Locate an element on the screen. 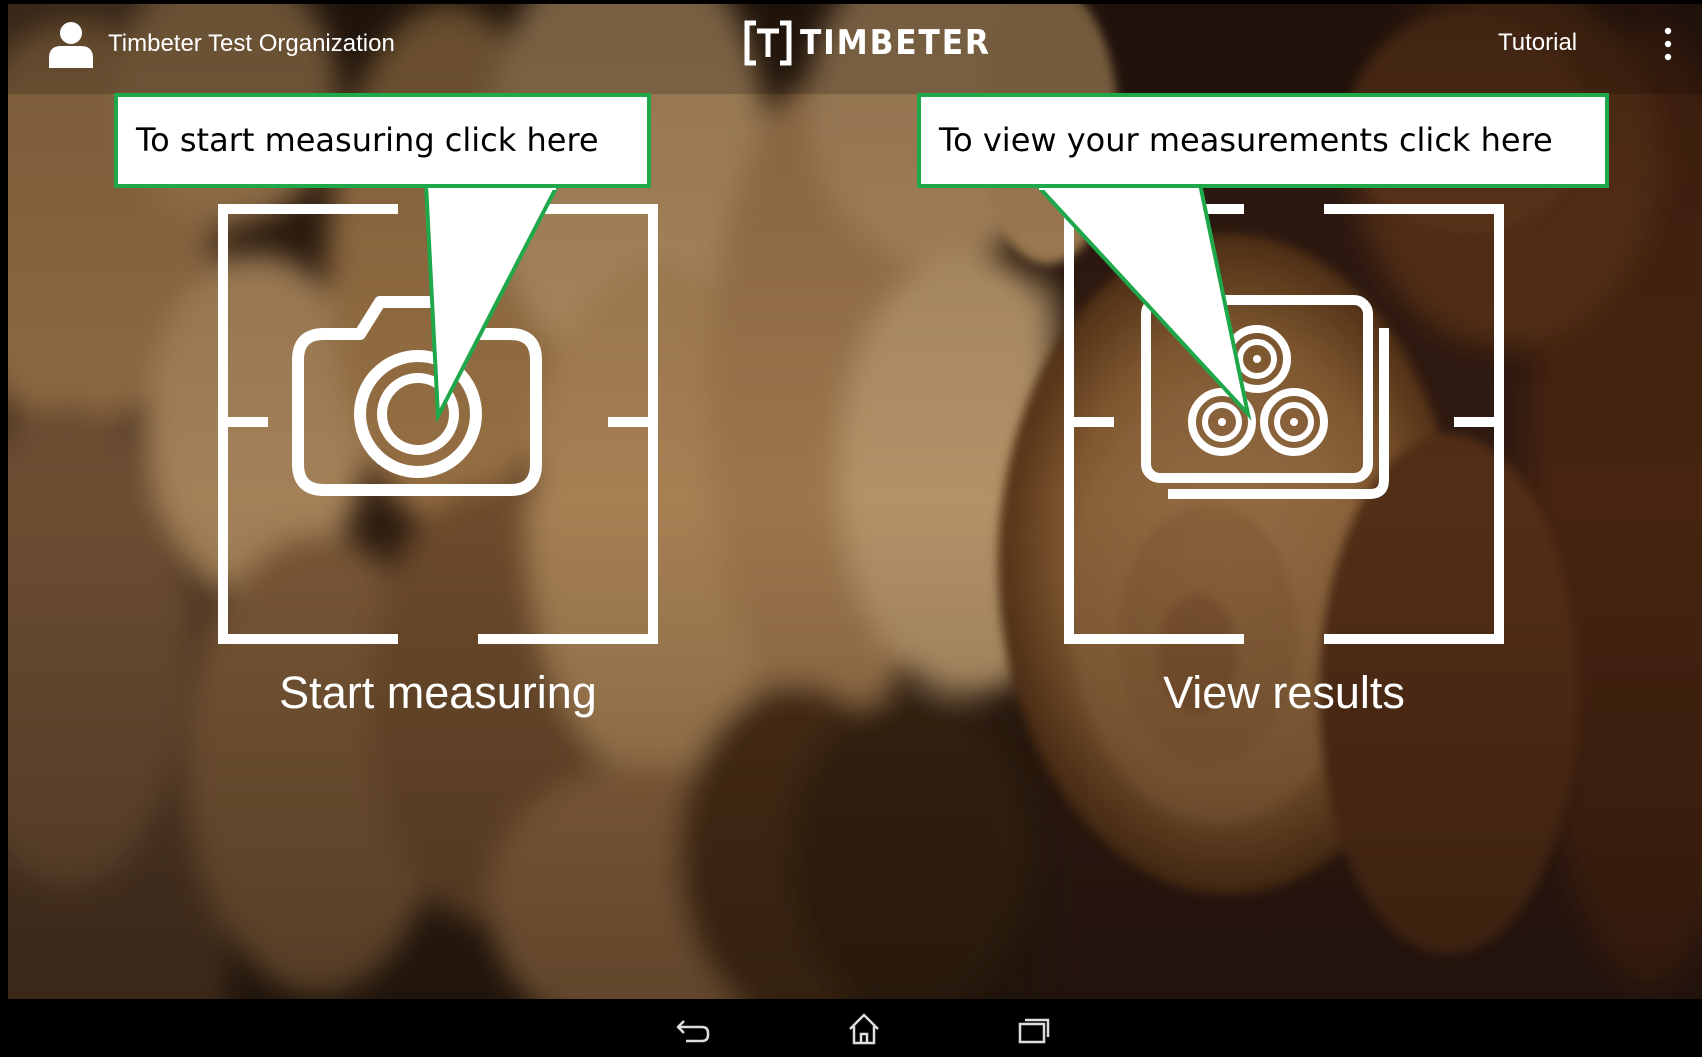 The image size is (1702, 1057). callout-start-measuring: To start measuring click here is located at coordinates (382, 140).